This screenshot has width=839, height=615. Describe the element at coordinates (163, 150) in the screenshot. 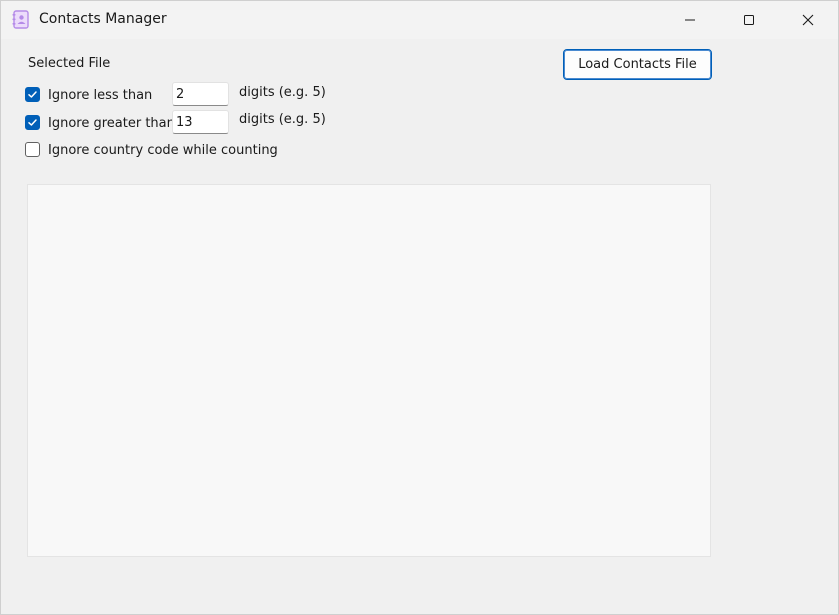

I see `ignore-country-code-label: Ignore country code while counting` at that location.